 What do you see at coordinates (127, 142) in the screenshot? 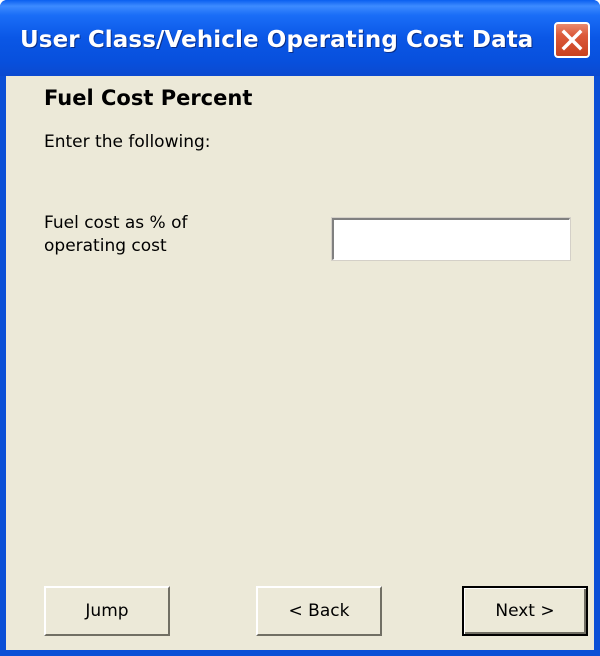
I see `instruction-text: Enter the following:` at bounding box center [127, 142].